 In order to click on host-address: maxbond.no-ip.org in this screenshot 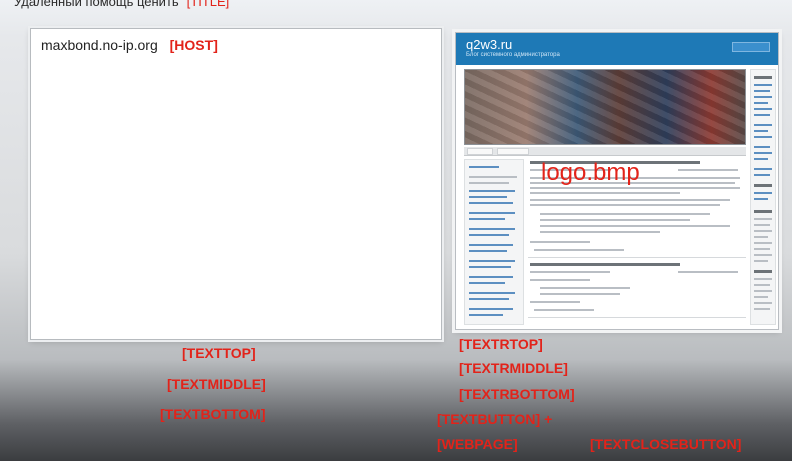, I will do `click(99, 45)`.